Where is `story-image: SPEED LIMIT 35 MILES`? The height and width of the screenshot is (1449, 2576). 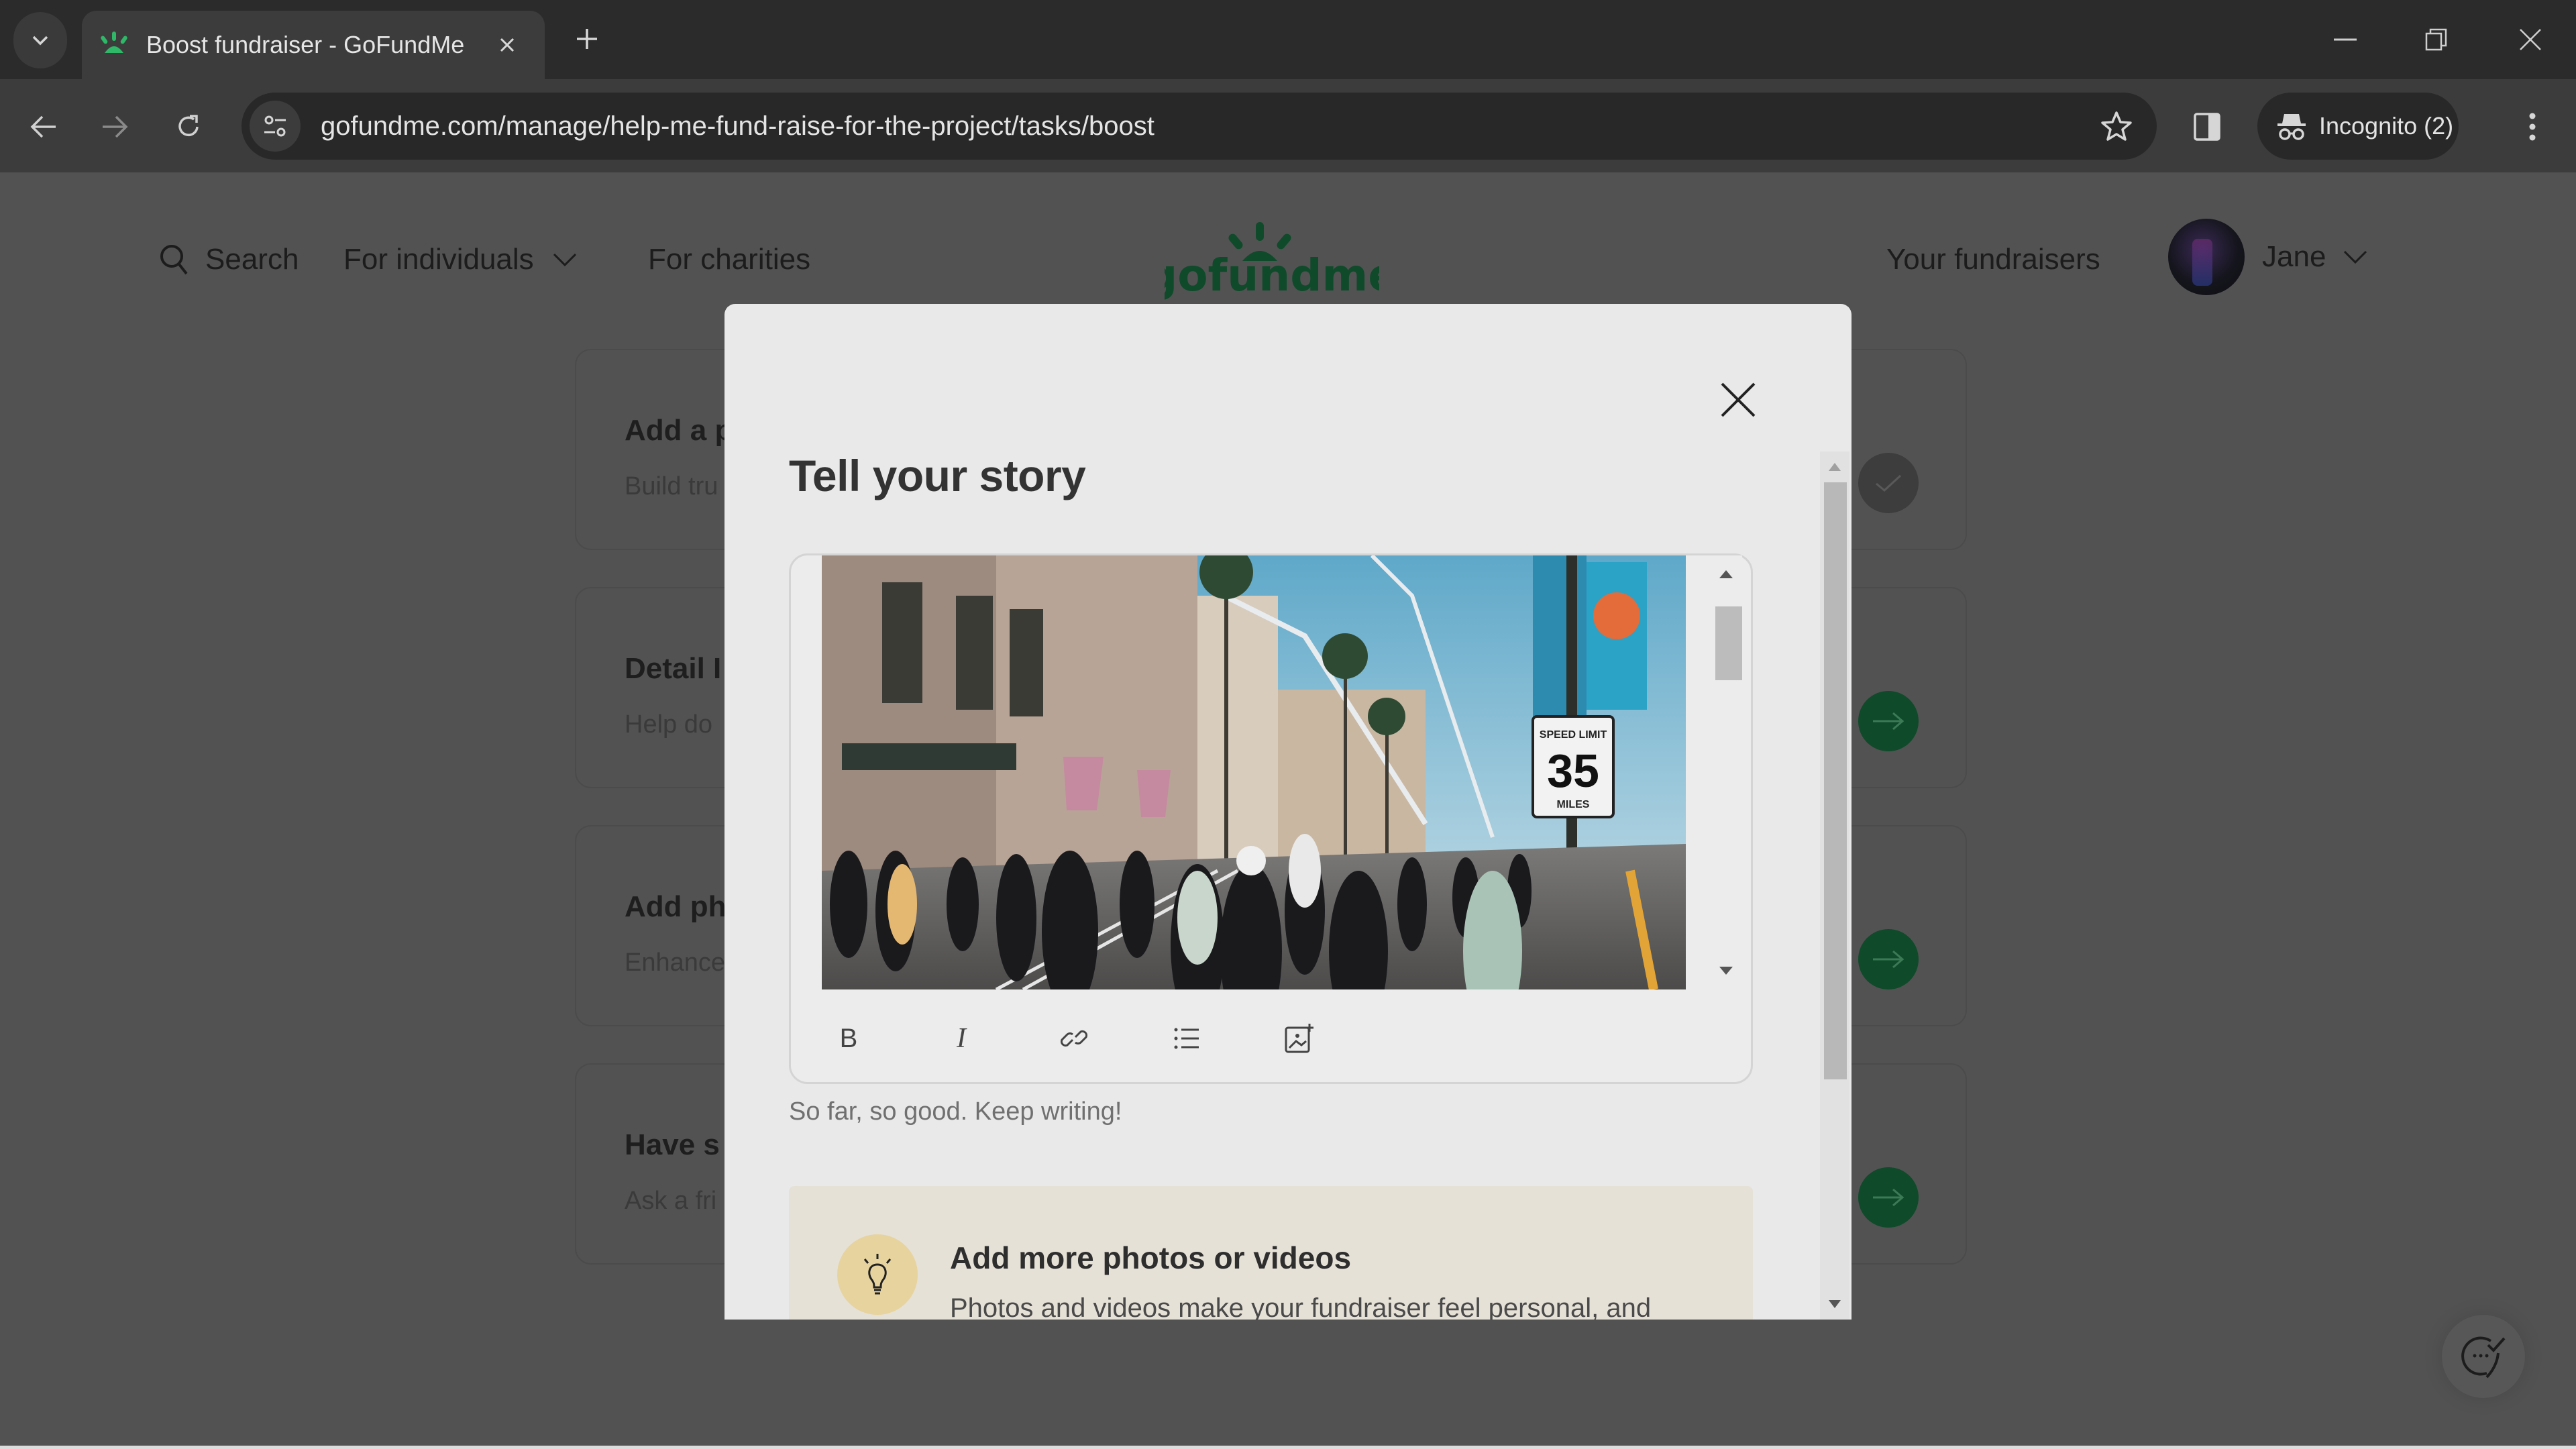 story-image: SPEED LIMIT 35 MILES is located at coordinates (1254, 772).